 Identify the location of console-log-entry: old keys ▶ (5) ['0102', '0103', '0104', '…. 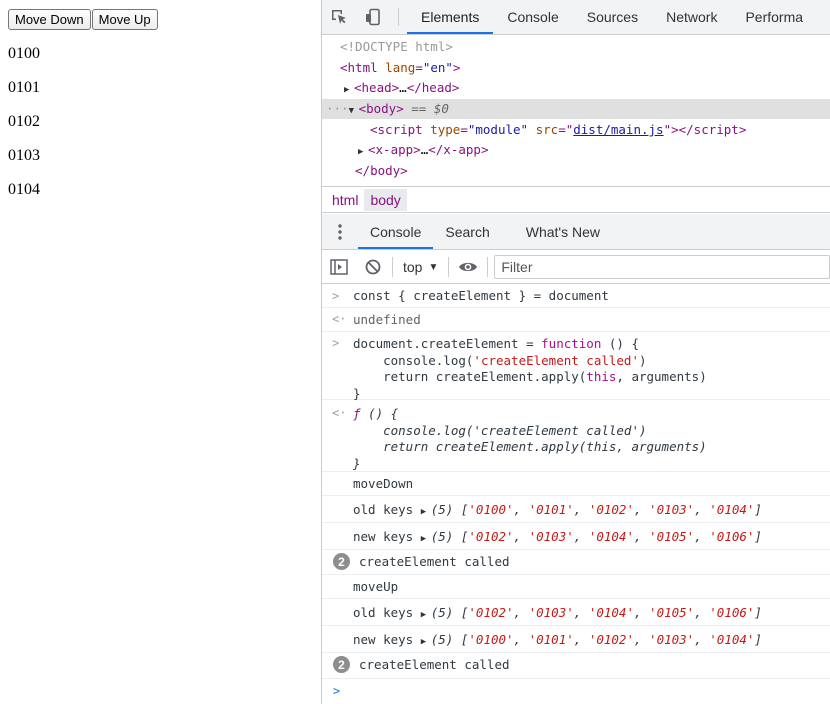
(576, 612).